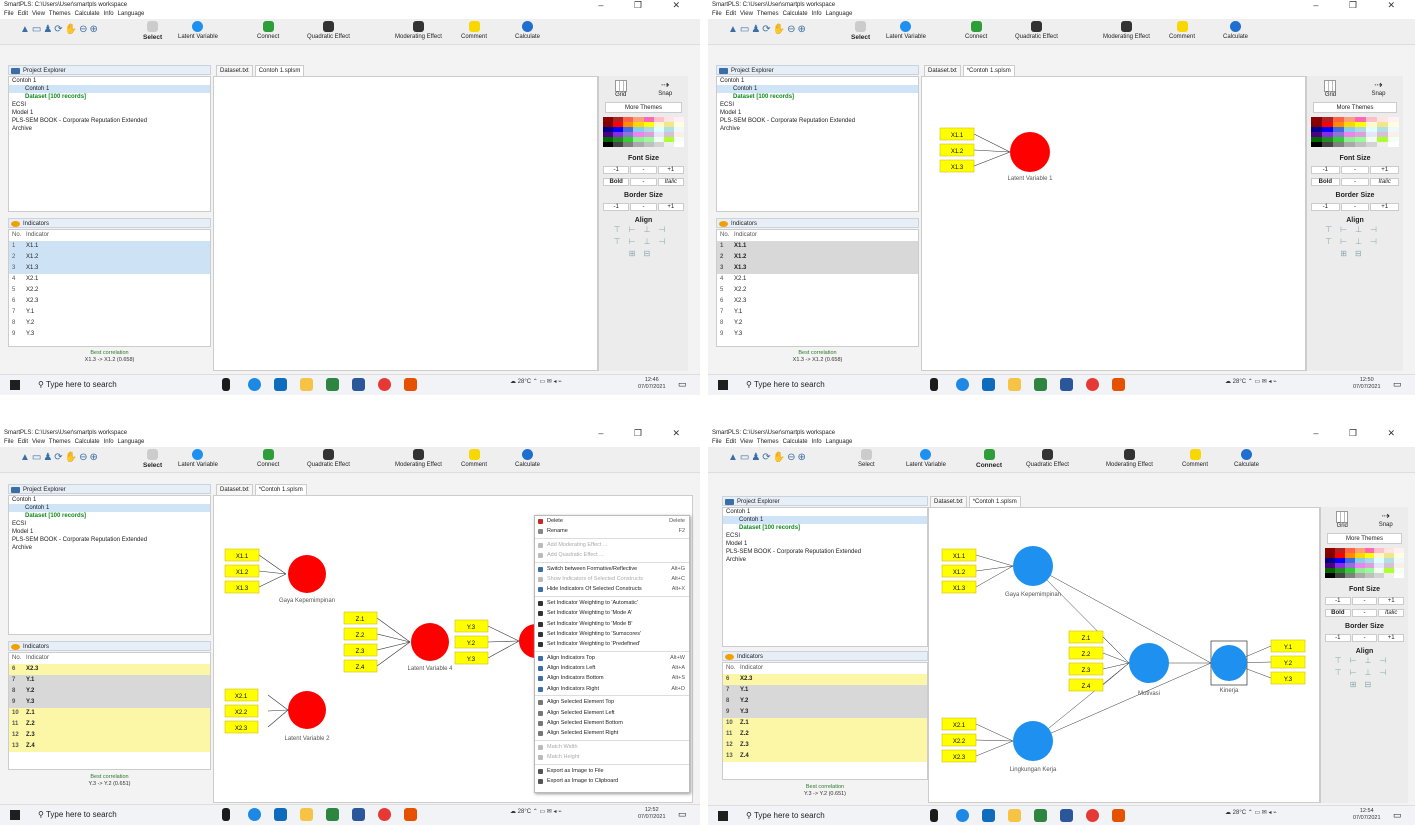 The height and width of the screenshot is (825, 1415). What do you see at coordinates (612, 603) in the screenshot?
I see `context-menu-item: Set Indicator Weighting to 'Automatic'` at bounding box center [612, 603].